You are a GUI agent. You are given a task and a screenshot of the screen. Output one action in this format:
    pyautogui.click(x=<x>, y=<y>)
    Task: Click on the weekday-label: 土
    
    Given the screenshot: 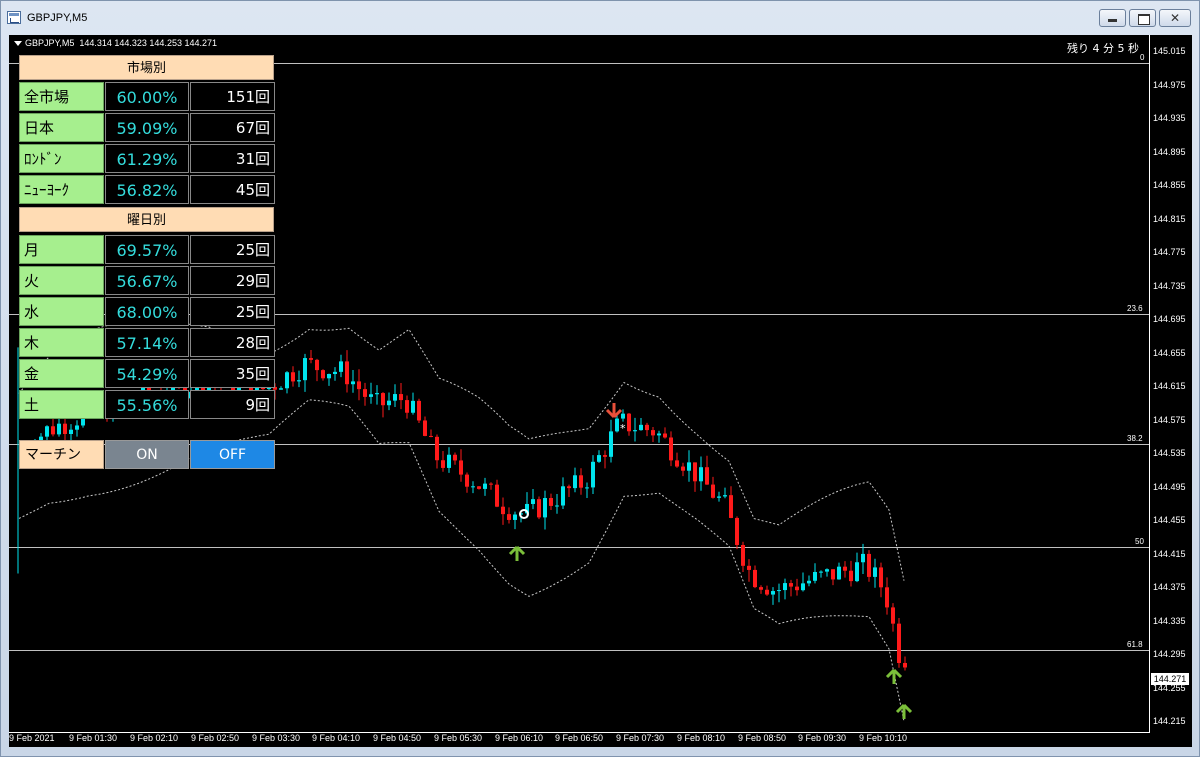 What is the action you would take?
    pyautogui.click(x=61, y=404)
    